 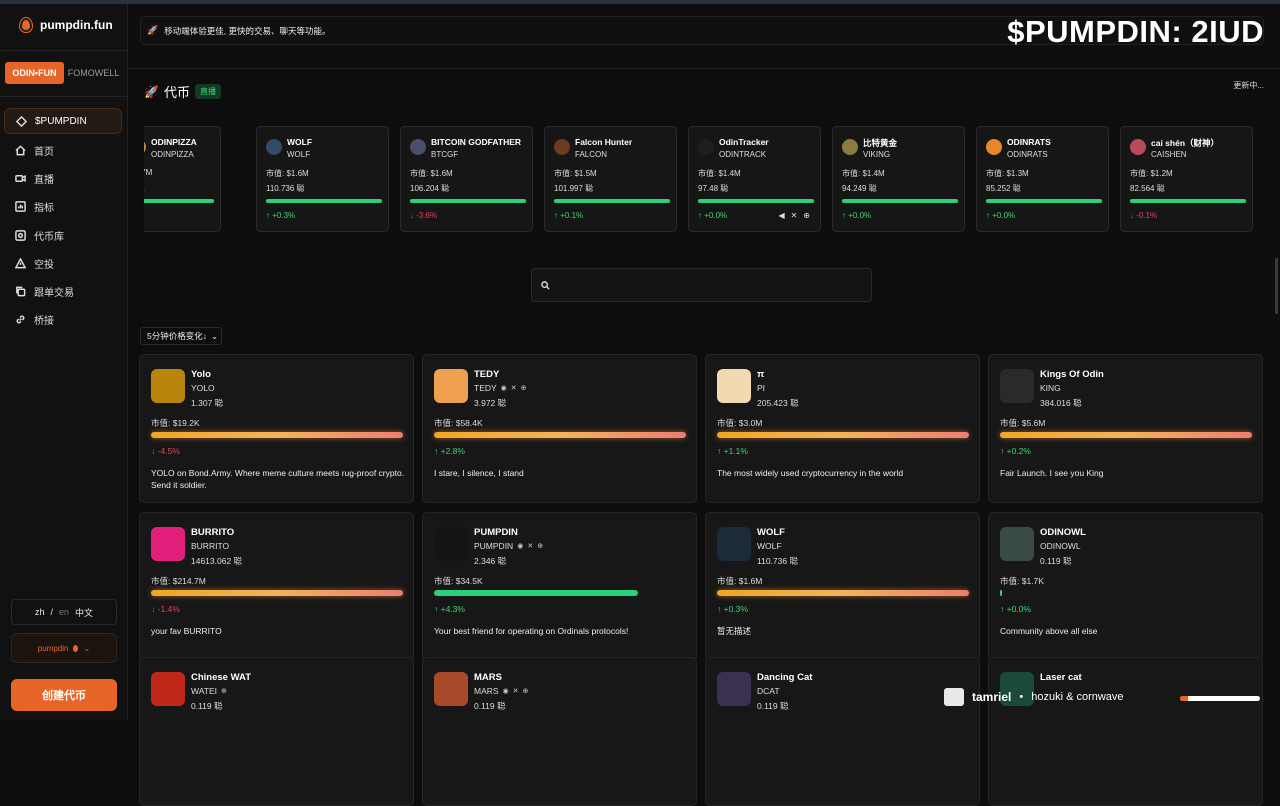 What do you see at coordinates (877, 154) in the screenshot?
I see `token-symbol: VIKING` at bounding box center [877, 154].